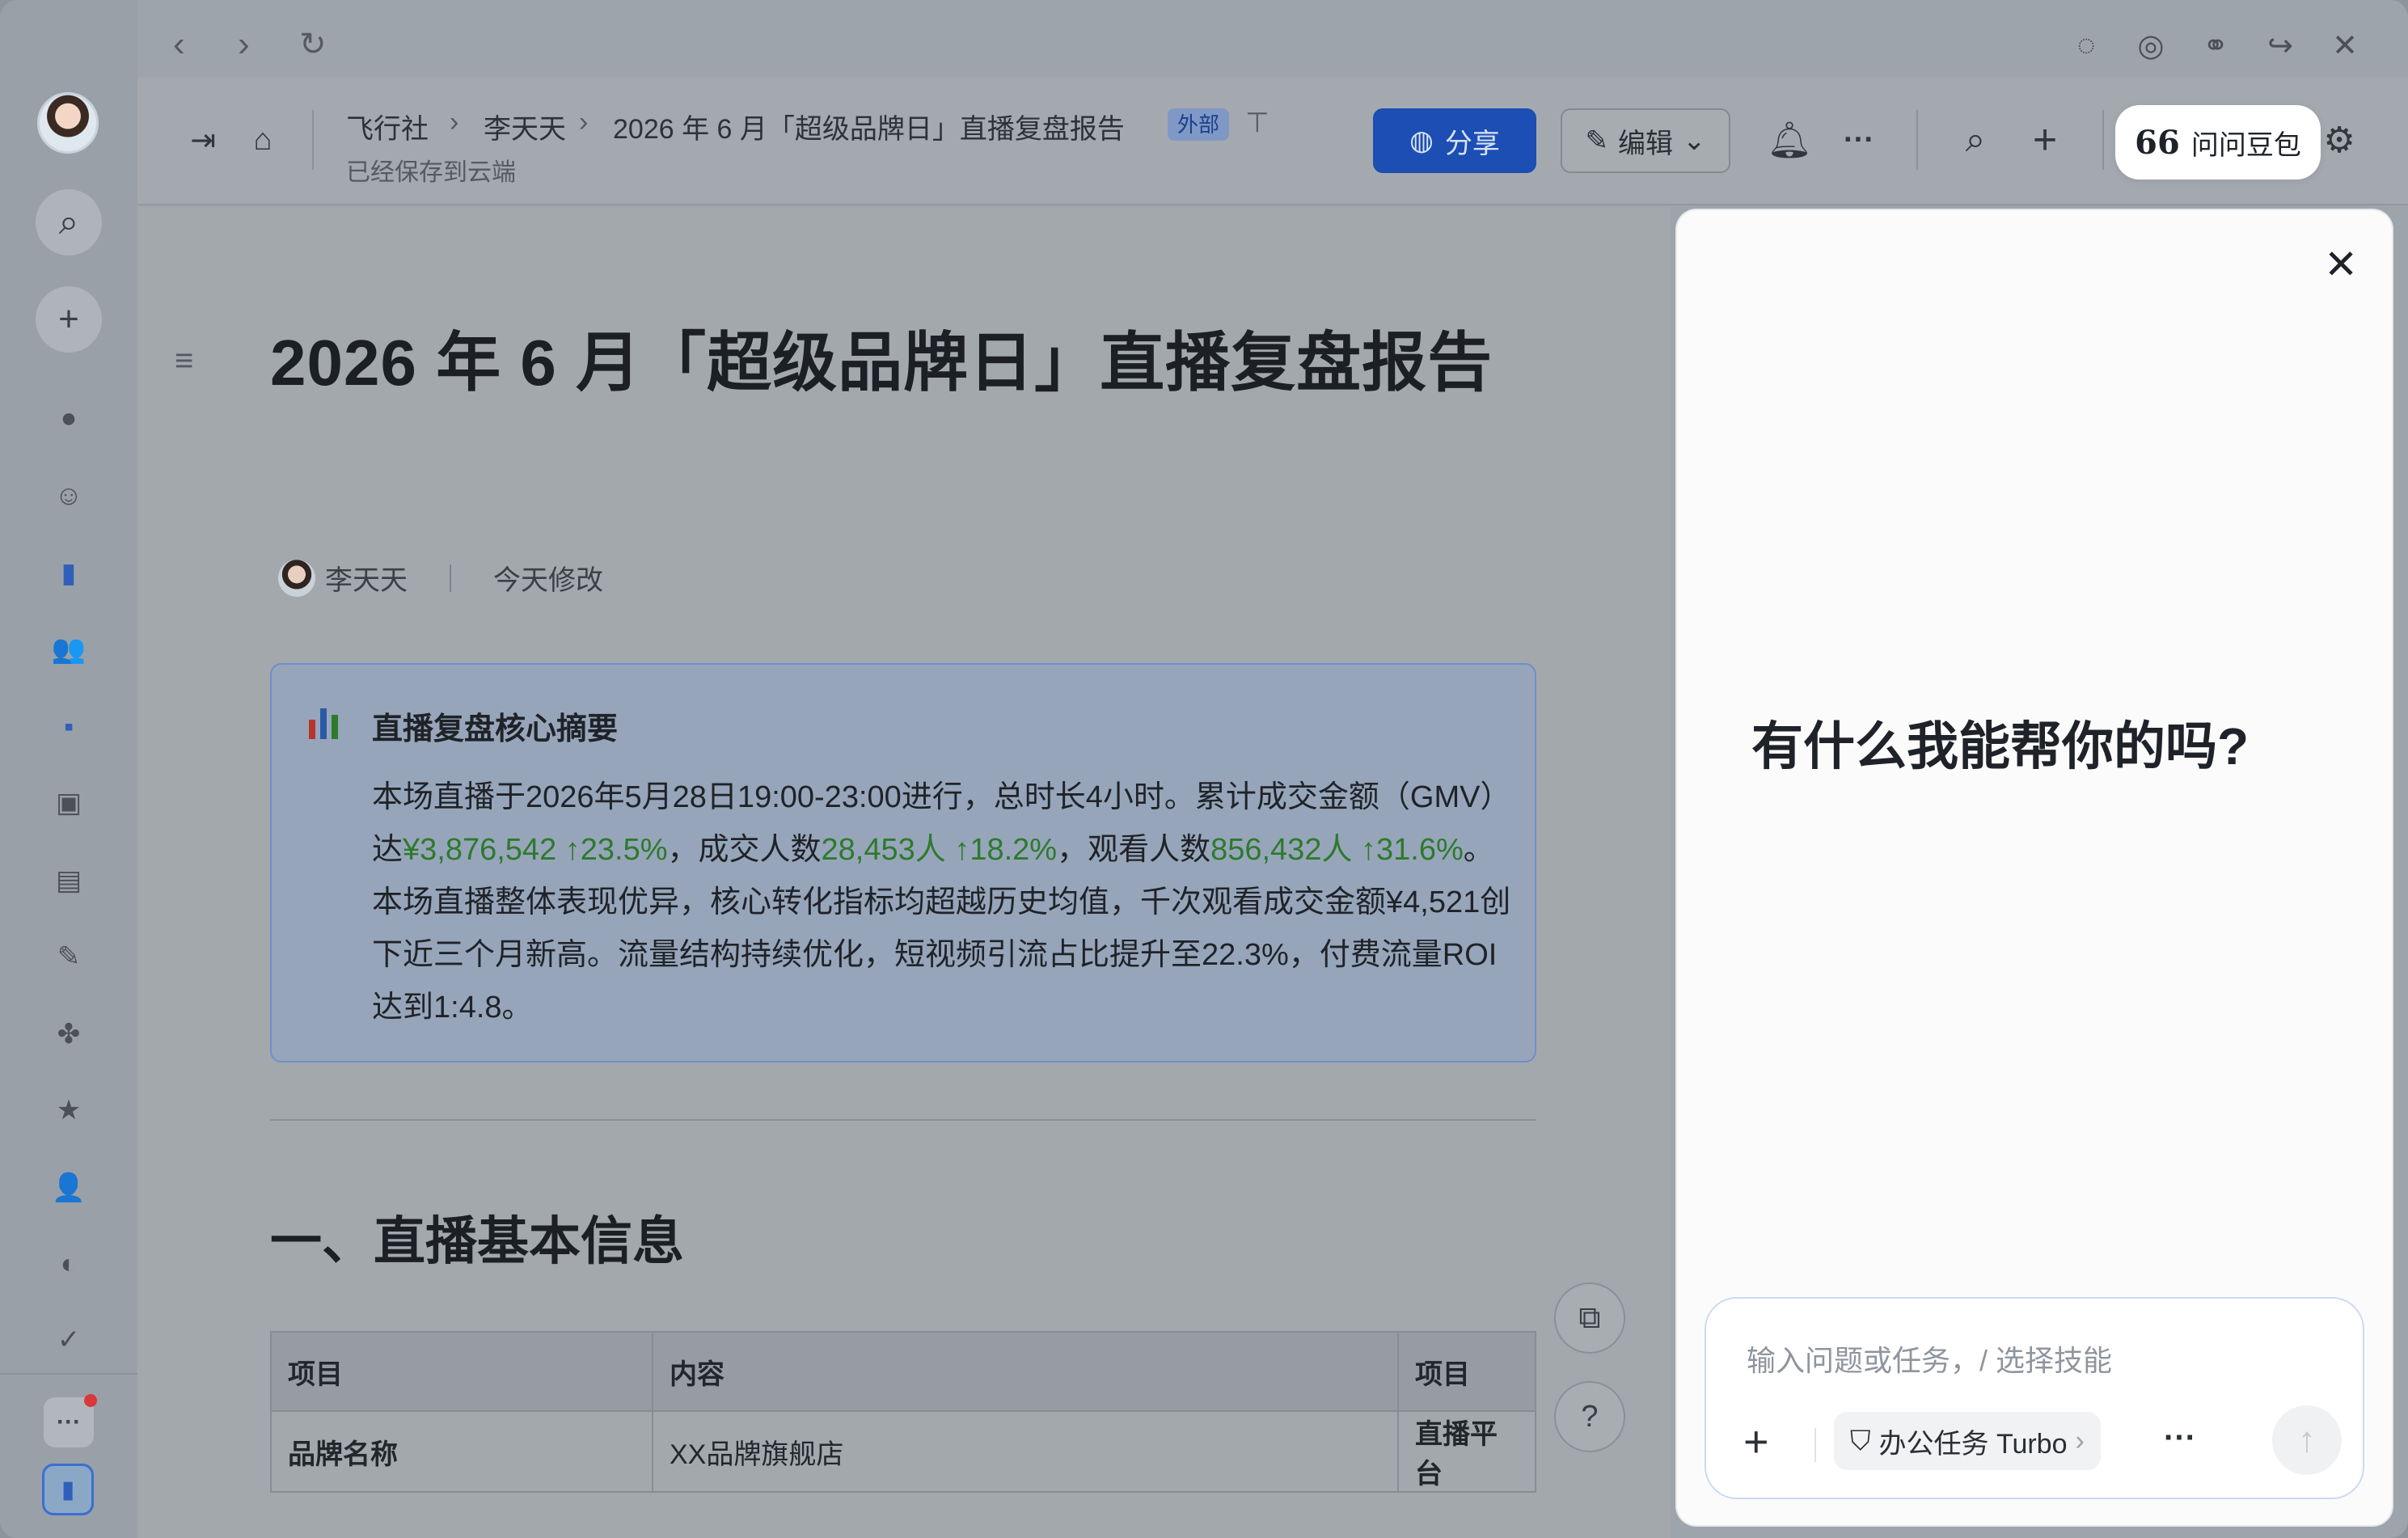  Describe the element at coordinates (2307, 1440) in the screenshot. I see `send-icon: ↑` at that location.